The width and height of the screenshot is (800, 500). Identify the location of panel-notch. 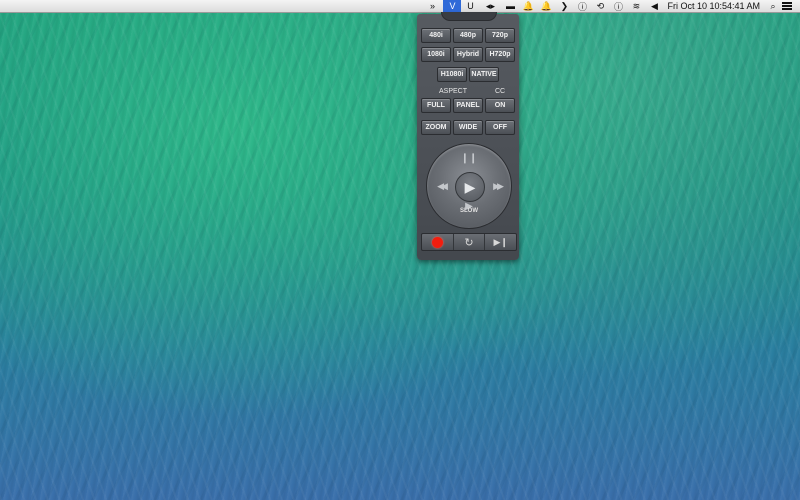
(469, 16).